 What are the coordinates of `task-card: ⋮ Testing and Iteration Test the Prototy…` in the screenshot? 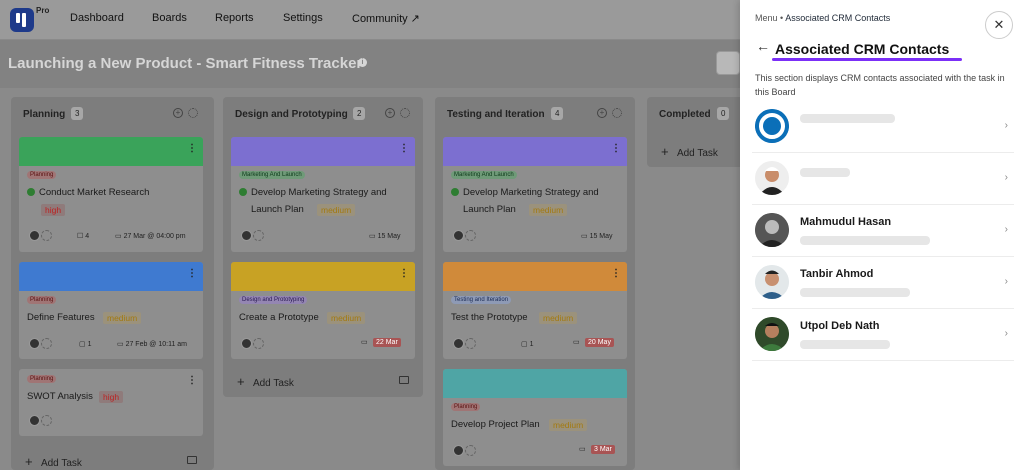 It's located at (535, 310).